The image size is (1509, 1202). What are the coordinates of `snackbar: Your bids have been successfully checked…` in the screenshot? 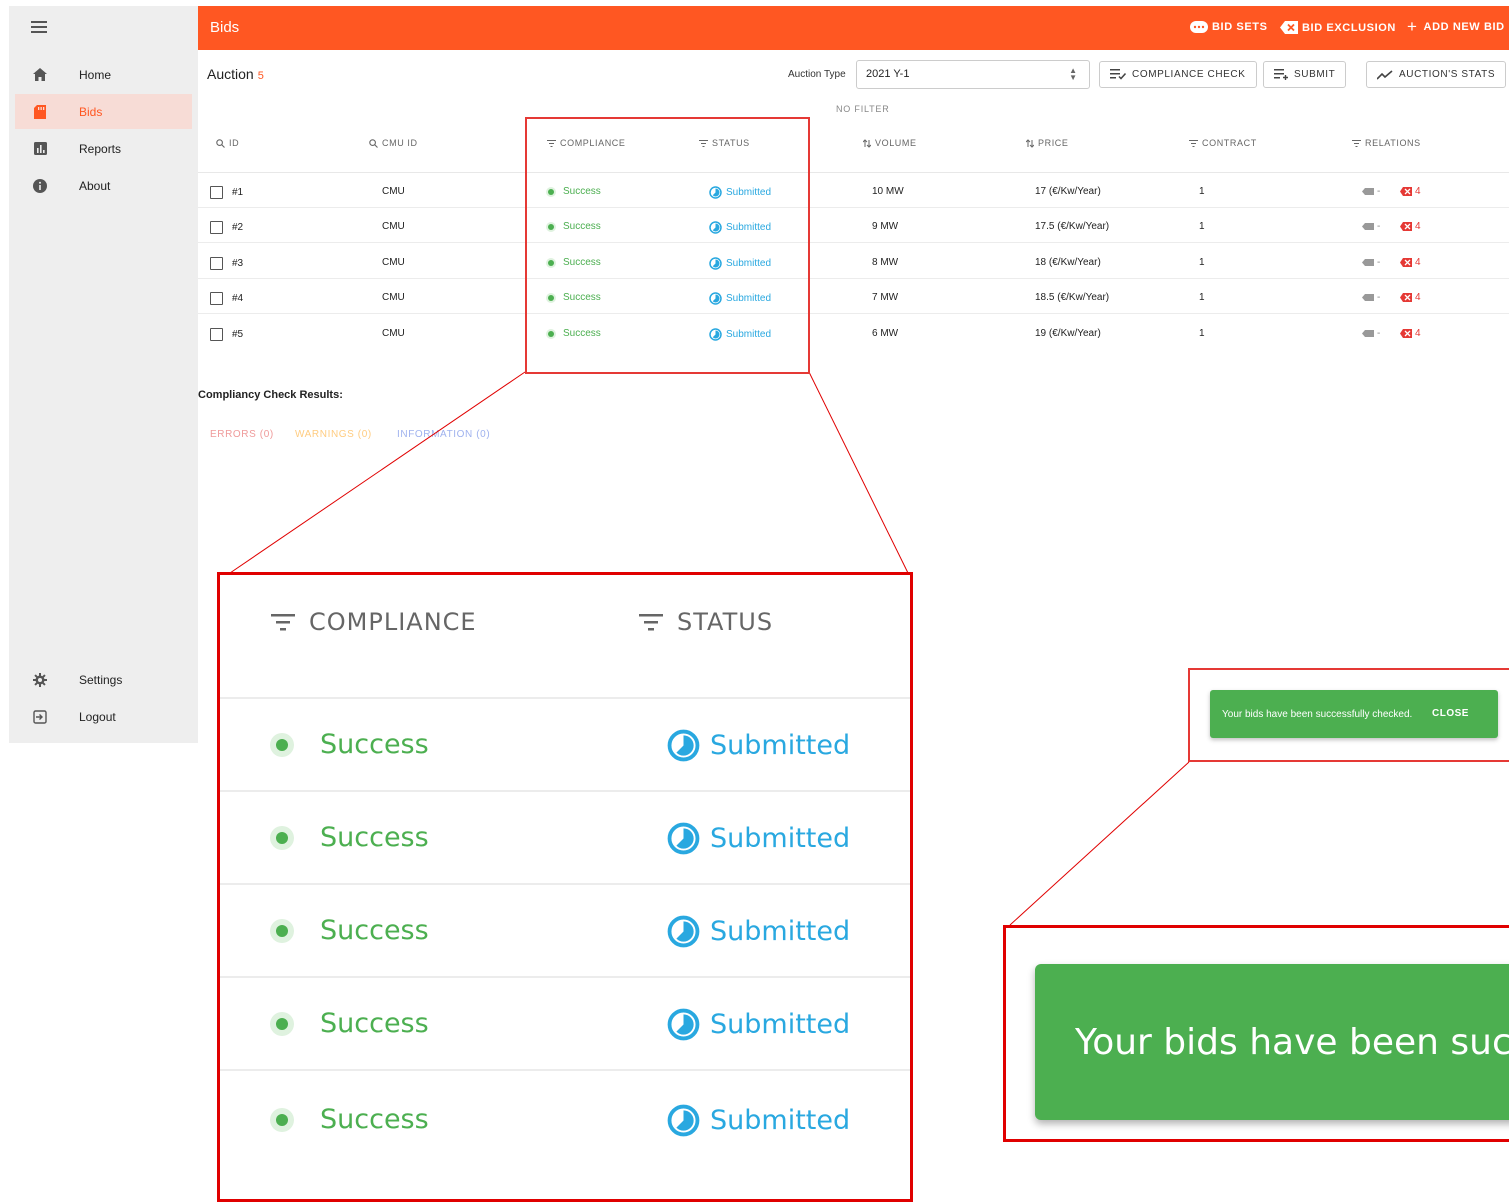 It's located at (1354, 714).